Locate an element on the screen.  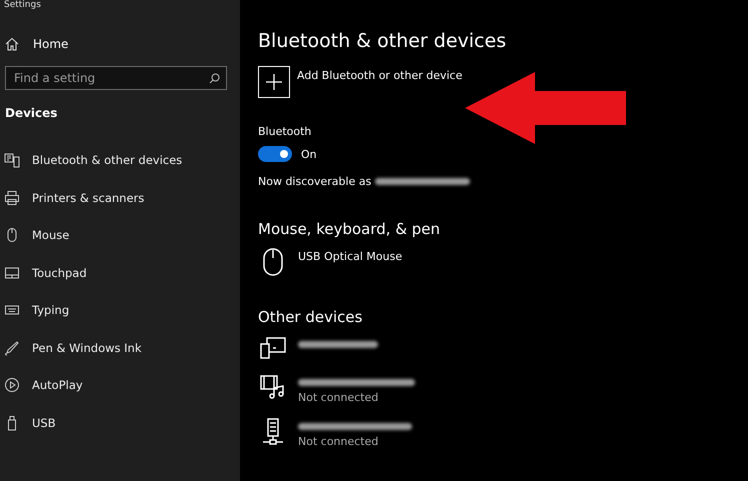
monitor-phone-icon is located at coordinates (273, 348).